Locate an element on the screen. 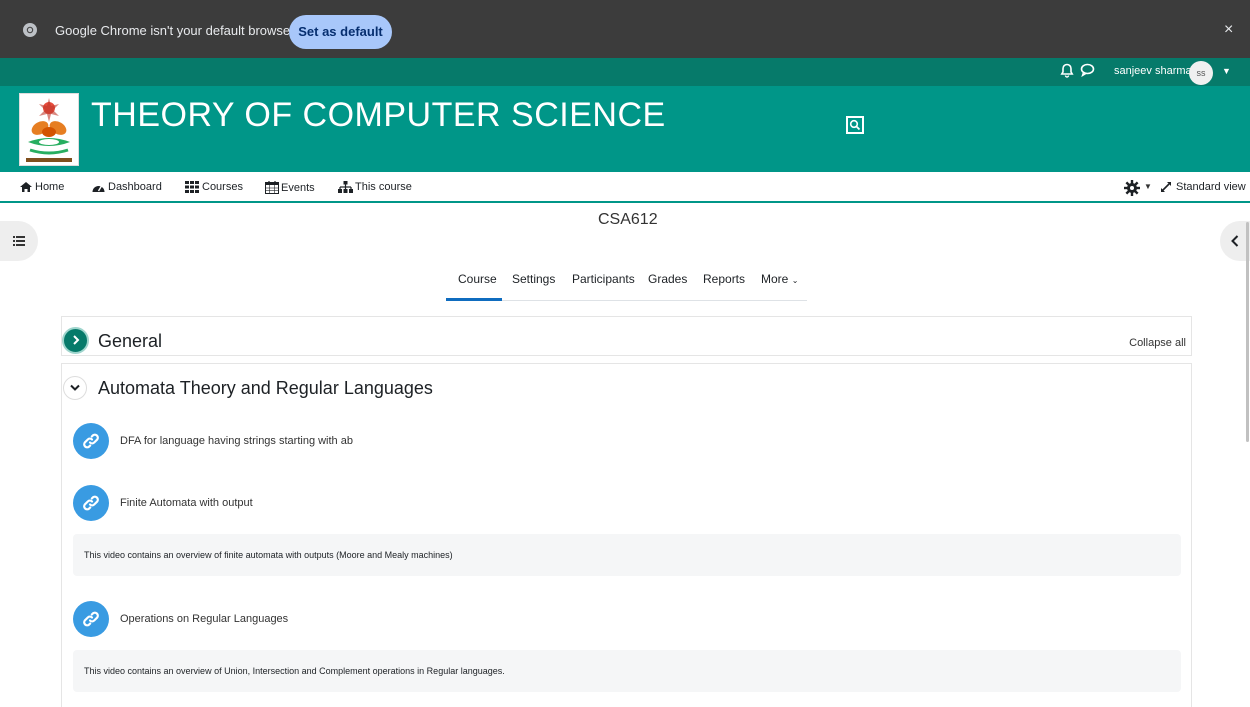  activity-url: Finite Automata with output is located at coordinates (163, 503).